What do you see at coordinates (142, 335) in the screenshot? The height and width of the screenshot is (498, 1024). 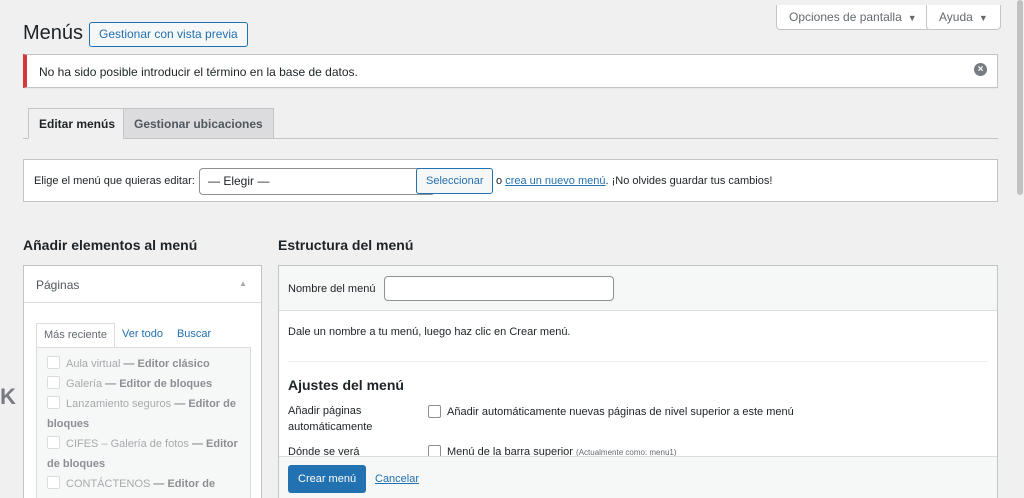 I see `subtab-view-all: Ver todo` at bounding box center [142, 335].